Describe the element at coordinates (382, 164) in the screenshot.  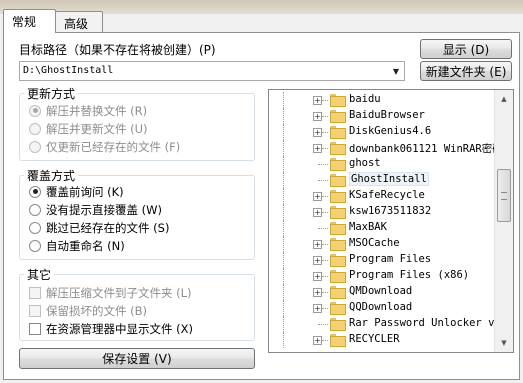
I see `tree-item: ghost` at that location.